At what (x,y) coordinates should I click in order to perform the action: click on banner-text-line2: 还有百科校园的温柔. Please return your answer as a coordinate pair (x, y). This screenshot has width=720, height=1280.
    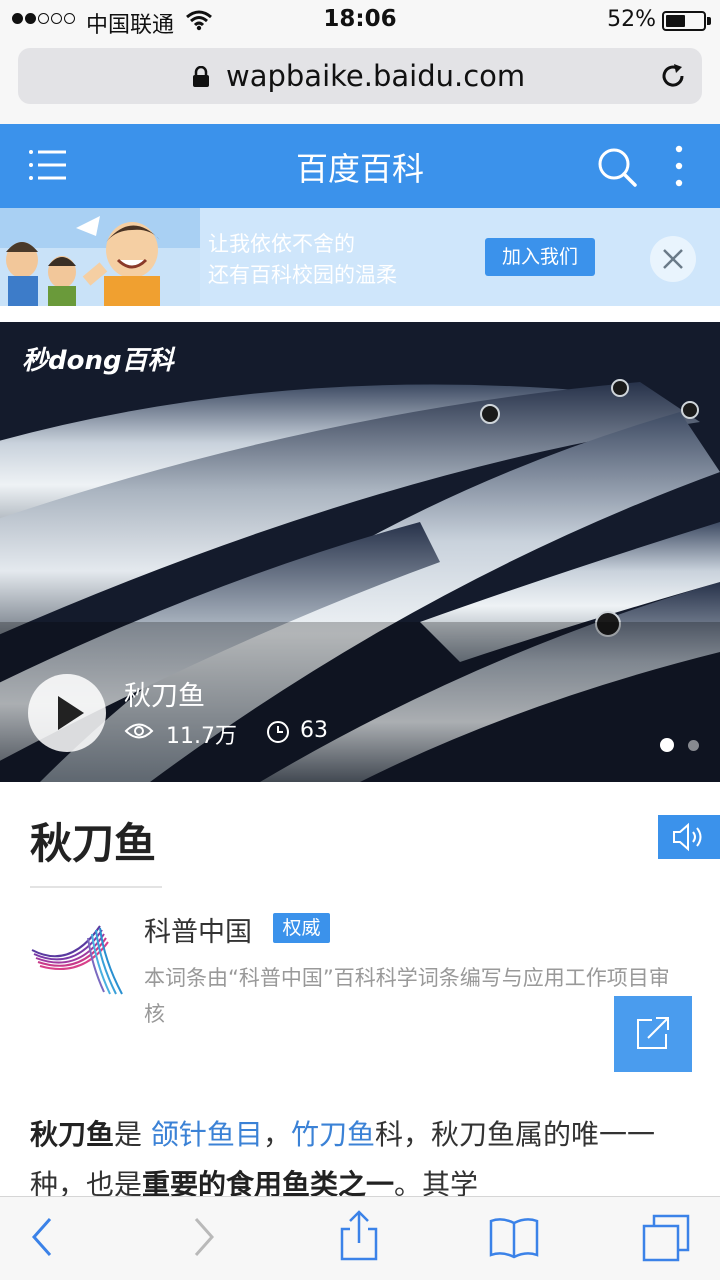
    Looking at the image, I should click on (302, 275).